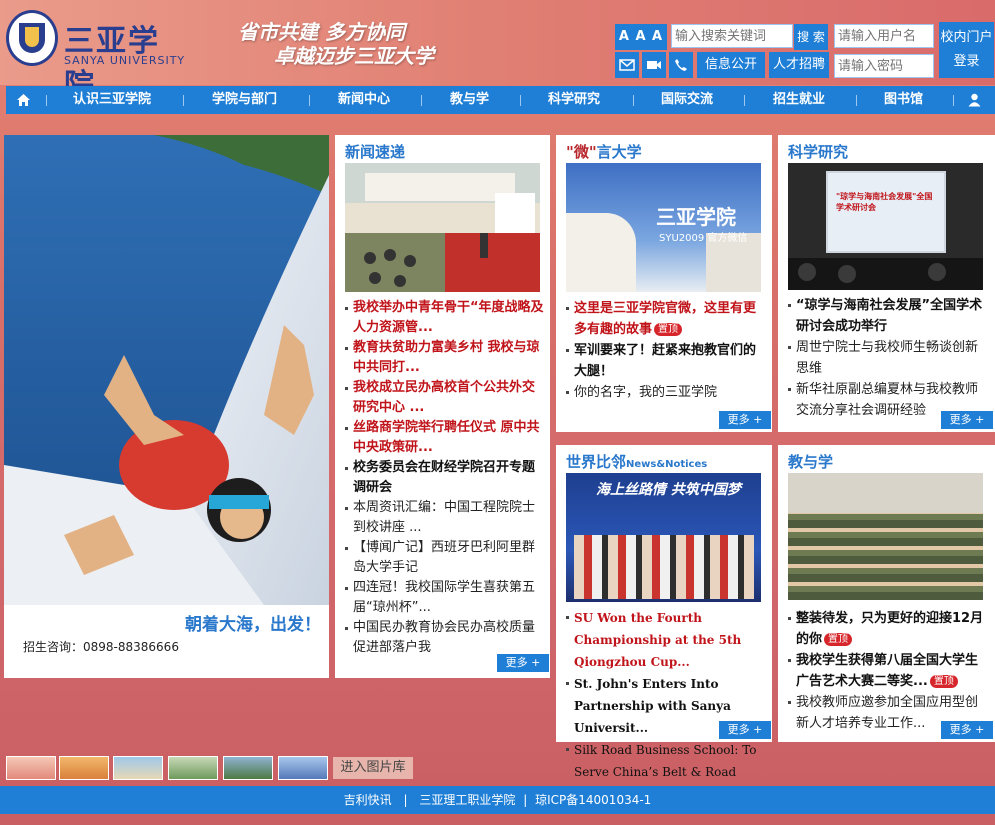 This screenshot has height=825, width=995. What do you see at coordinates (966, 50) in the screenshot?
I see `login-button: 校内门户 登录` at bounding box center [966, 50].